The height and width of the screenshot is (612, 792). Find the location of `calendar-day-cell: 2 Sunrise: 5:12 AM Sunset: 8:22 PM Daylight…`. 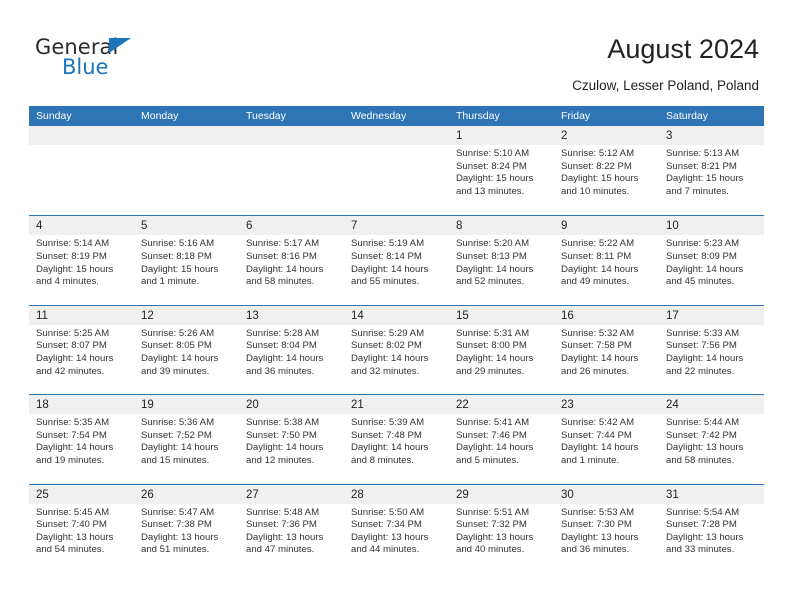

calendar-day-cell: 2 Sunrise: 5:12 AM Sunset: 8:22 PM Daylight… is located at coordinates (606, 170).